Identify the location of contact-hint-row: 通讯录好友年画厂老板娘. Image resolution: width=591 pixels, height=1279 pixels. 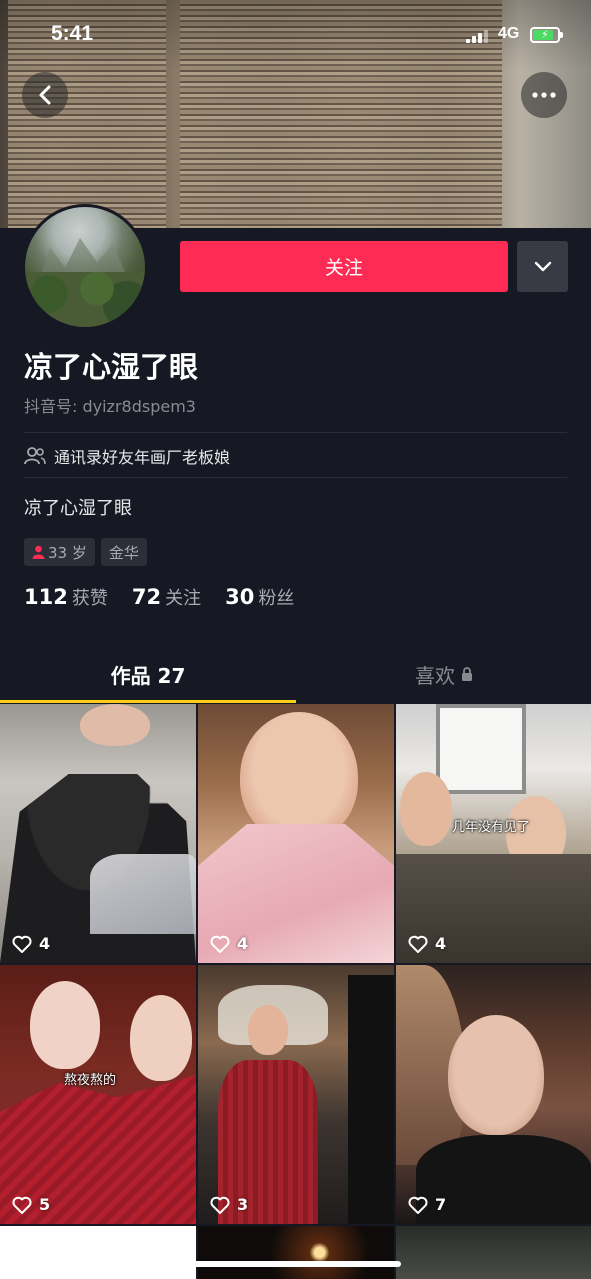
(127, 456).